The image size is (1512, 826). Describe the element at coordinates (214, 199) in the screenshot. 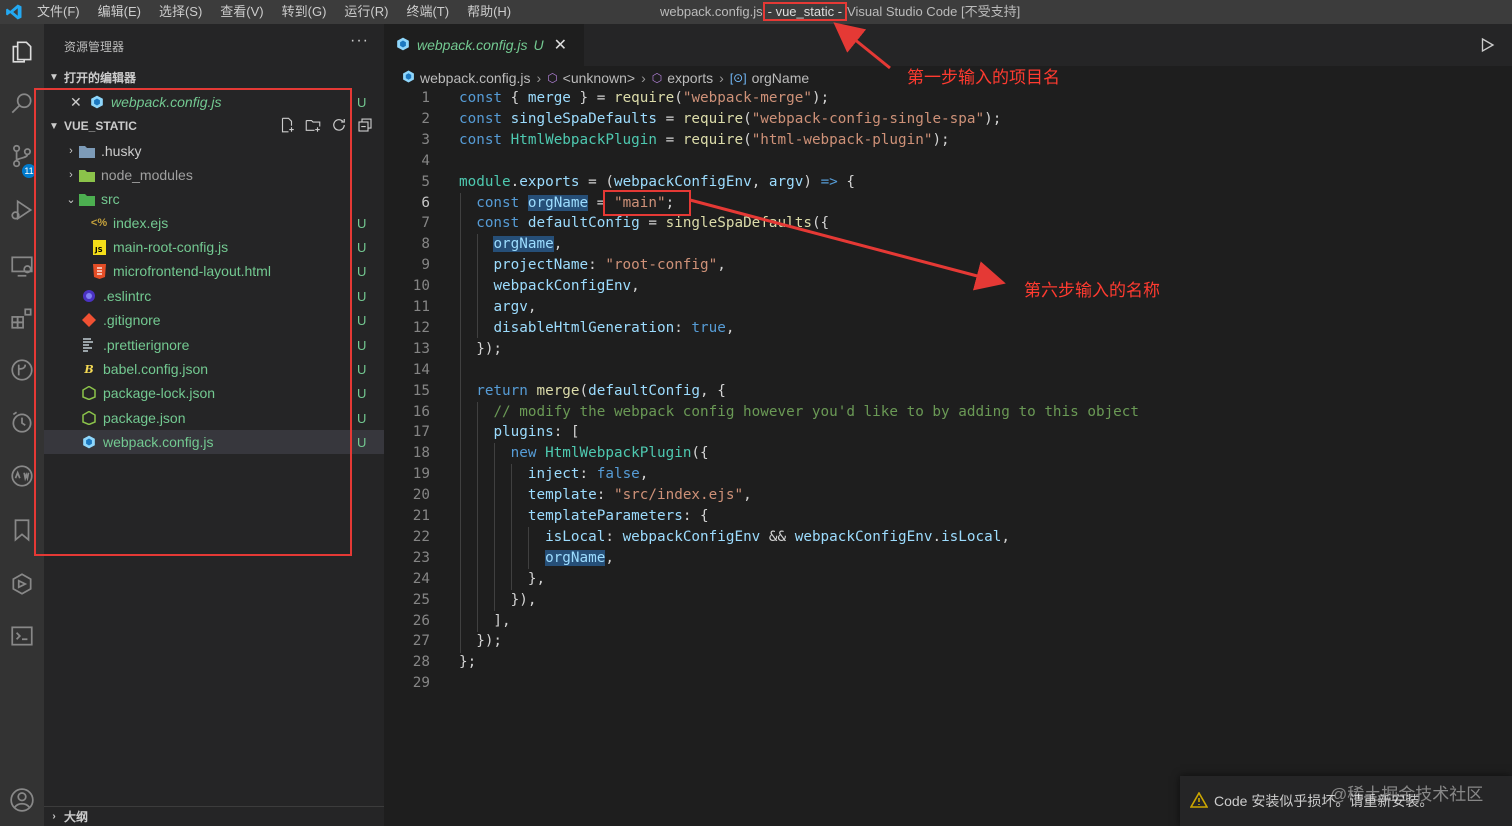

I see `tree-folder-src: ⌄ src` at that location.